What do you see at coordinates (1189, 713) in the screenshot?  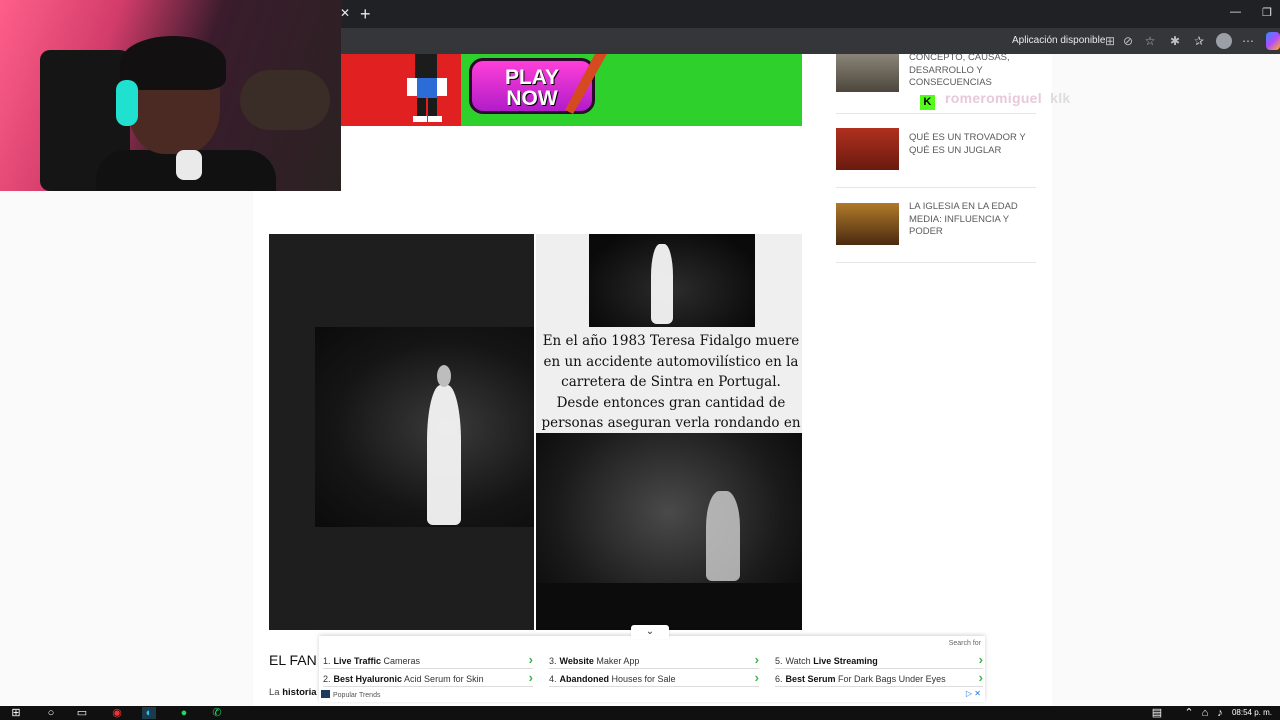 I see `chevron-up-icon: ⌃` at bounding box center [1189, 713].